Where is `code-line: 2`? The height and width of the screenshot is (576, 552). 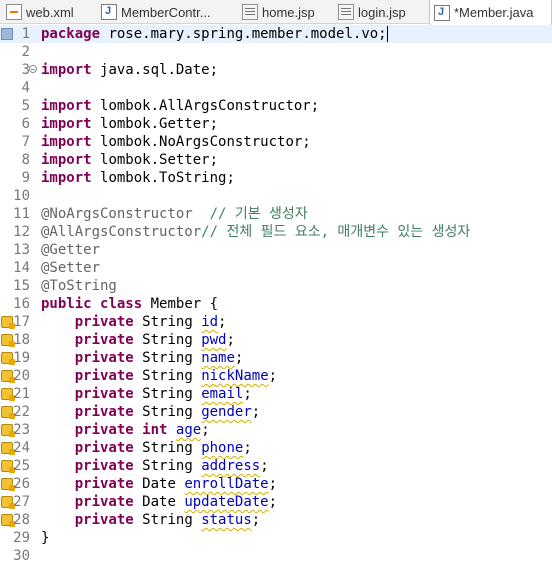 code-line: 2 is located at coordinates (276, 52).